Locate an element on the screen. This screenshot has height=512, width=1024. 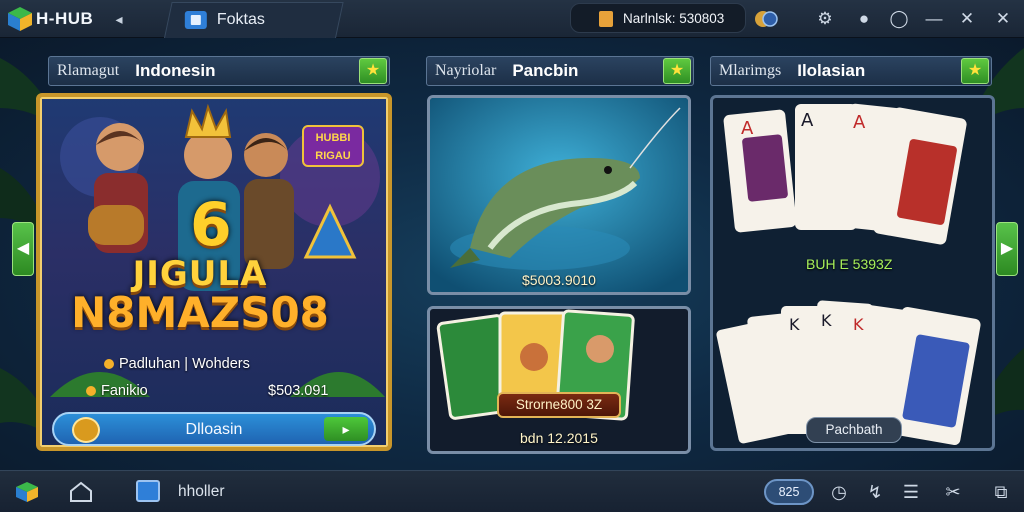
app-window-icon is located at coordinates (148, 491).